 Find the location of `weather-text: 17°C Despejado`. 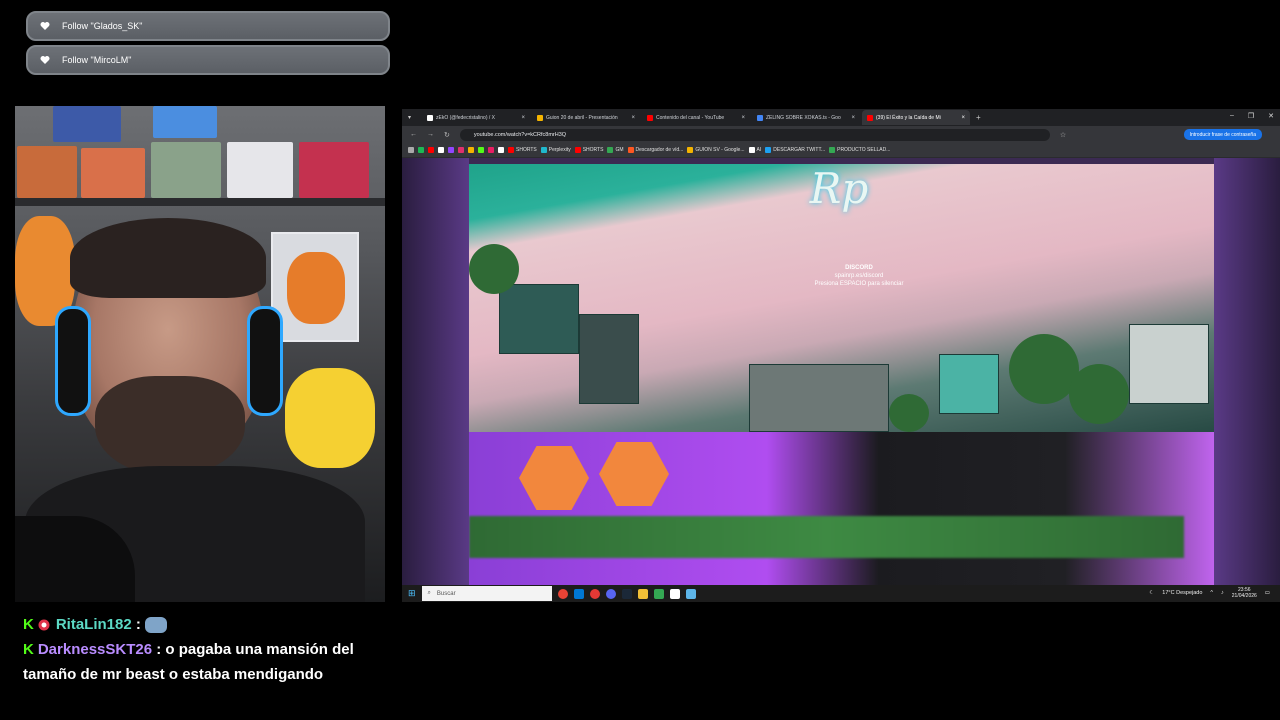

weather-text: 17°C Despejado is located at coordinates (1182, 593).